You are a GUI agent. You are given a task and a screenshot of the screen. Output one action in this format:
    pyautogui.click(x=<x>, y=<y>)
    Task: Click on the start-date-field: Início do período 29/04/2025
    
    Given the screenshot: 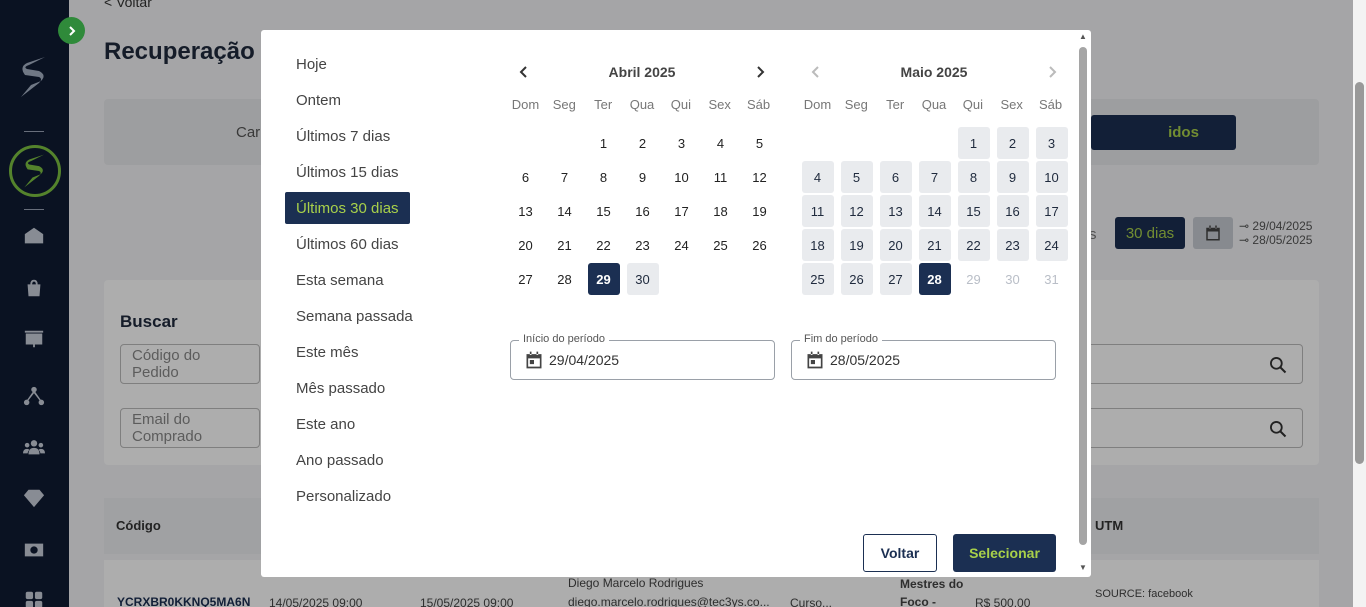 What is the action you would take?
    pyautogui.click(x=642, y=356)
    